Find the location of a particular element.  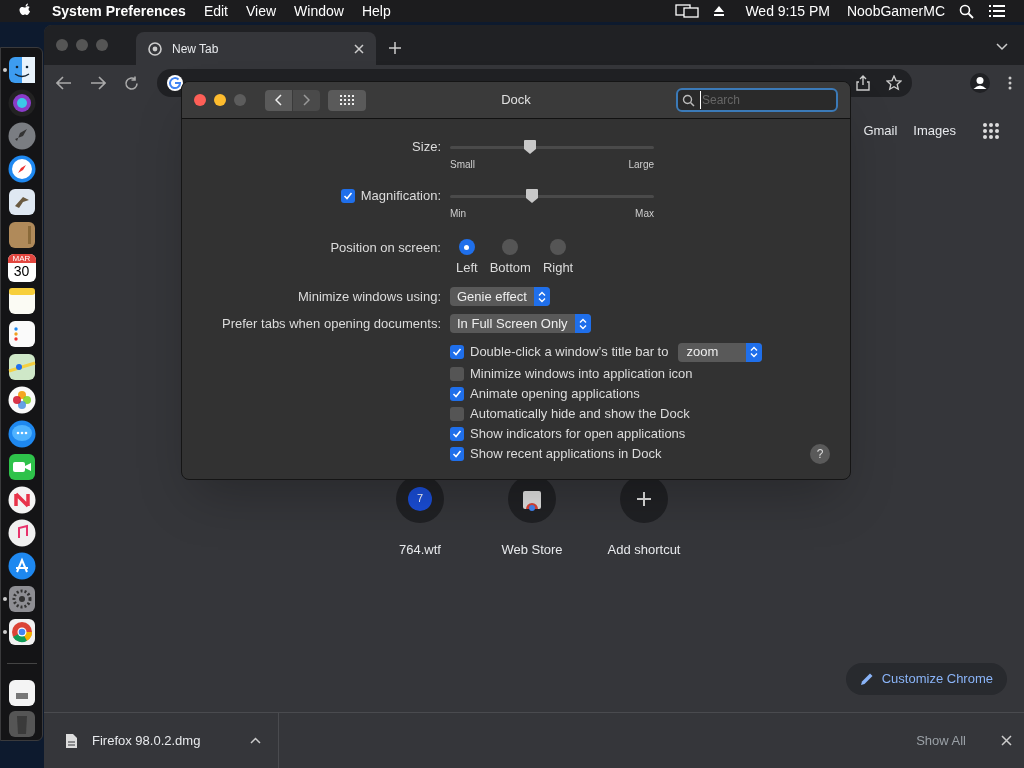

new-tab-icon is located at coordinates (395, 48).